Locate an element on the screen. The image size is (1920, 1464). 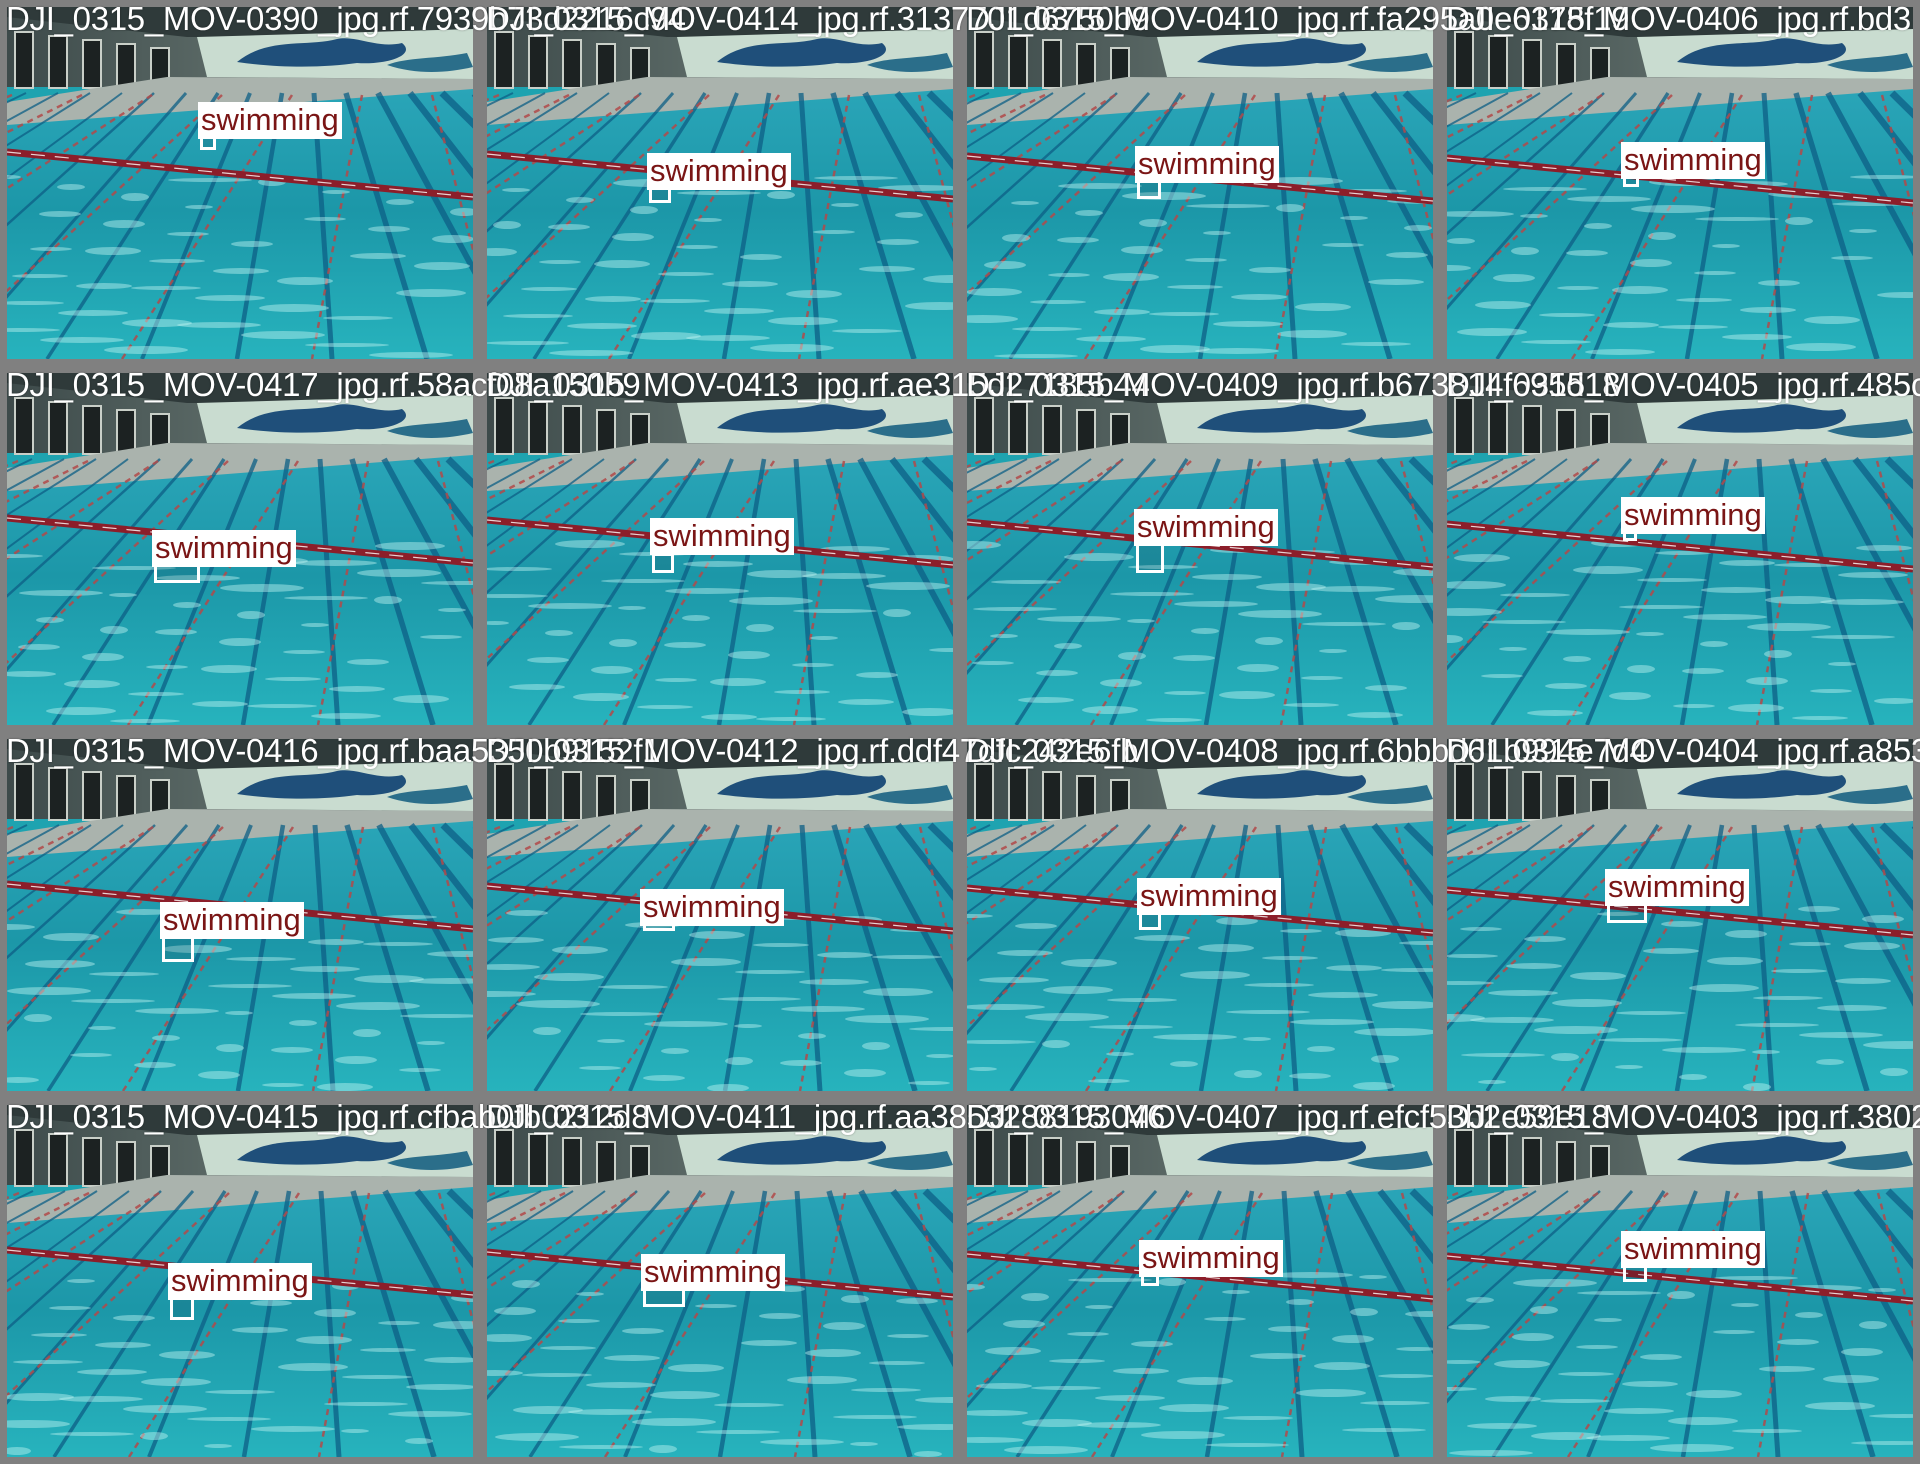
mosaic-tile: swimming DJI_0315_MOV-0405_jpg.rf.485c is located at coordinates (1680, 549).